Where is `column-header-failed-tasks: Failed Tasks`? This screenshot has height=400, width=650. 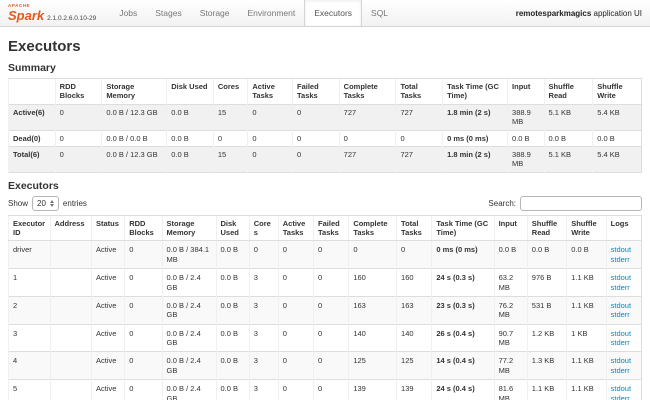
column-header-failed-tasks: Failed Tasks is located at coordinates (331, 228).